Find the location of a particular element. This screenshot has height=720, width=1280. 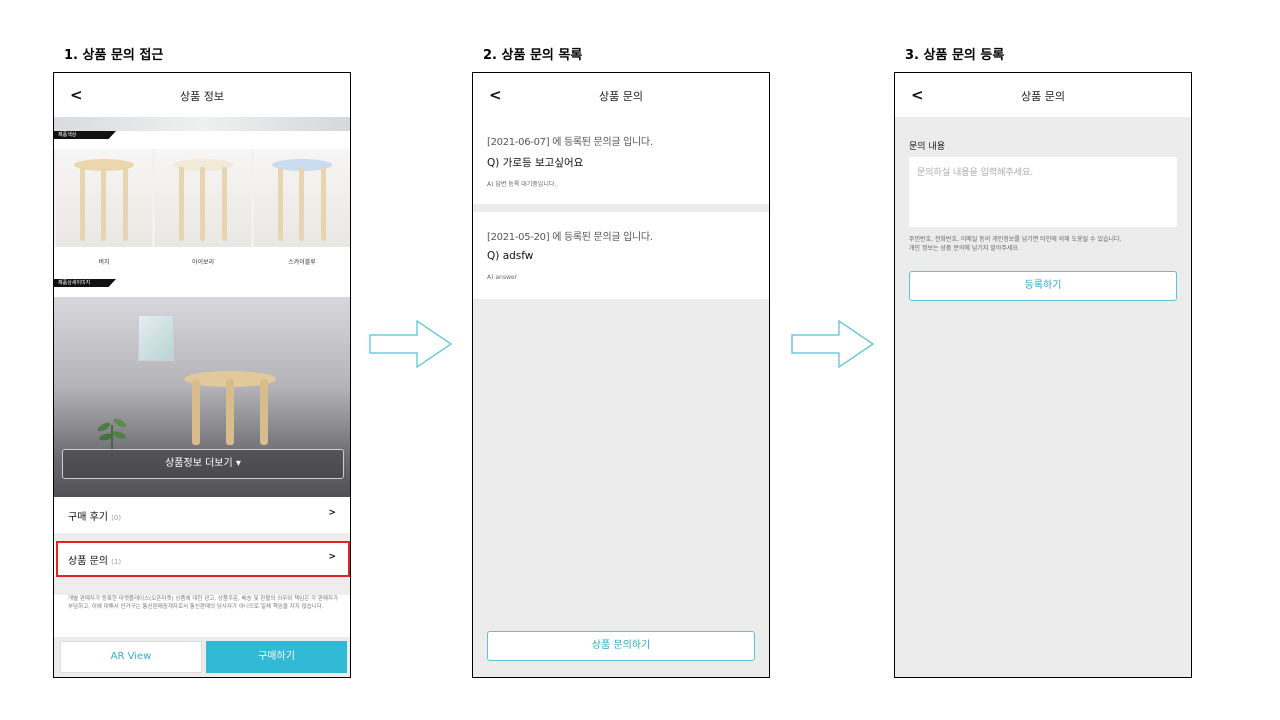

bottom-action-bar: AR View 구매하기 is located at coordinates (202, 657).